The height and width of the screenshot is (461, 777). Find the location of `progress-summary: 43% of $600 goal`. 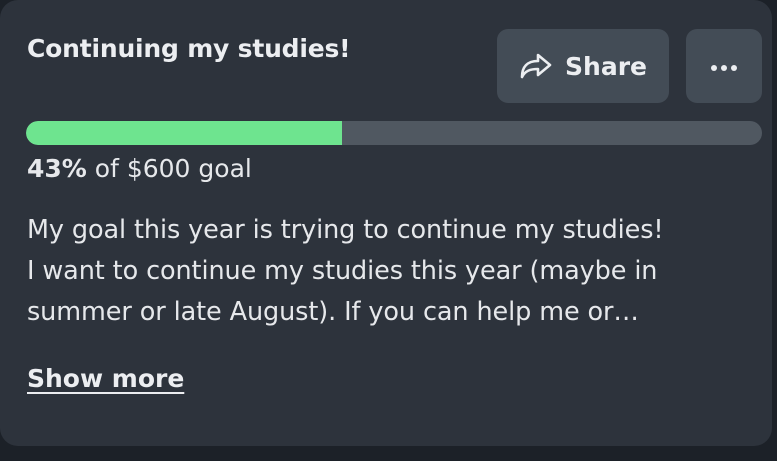

progress-summary: 43% of $600 goal is located at coordinates (139, 168).